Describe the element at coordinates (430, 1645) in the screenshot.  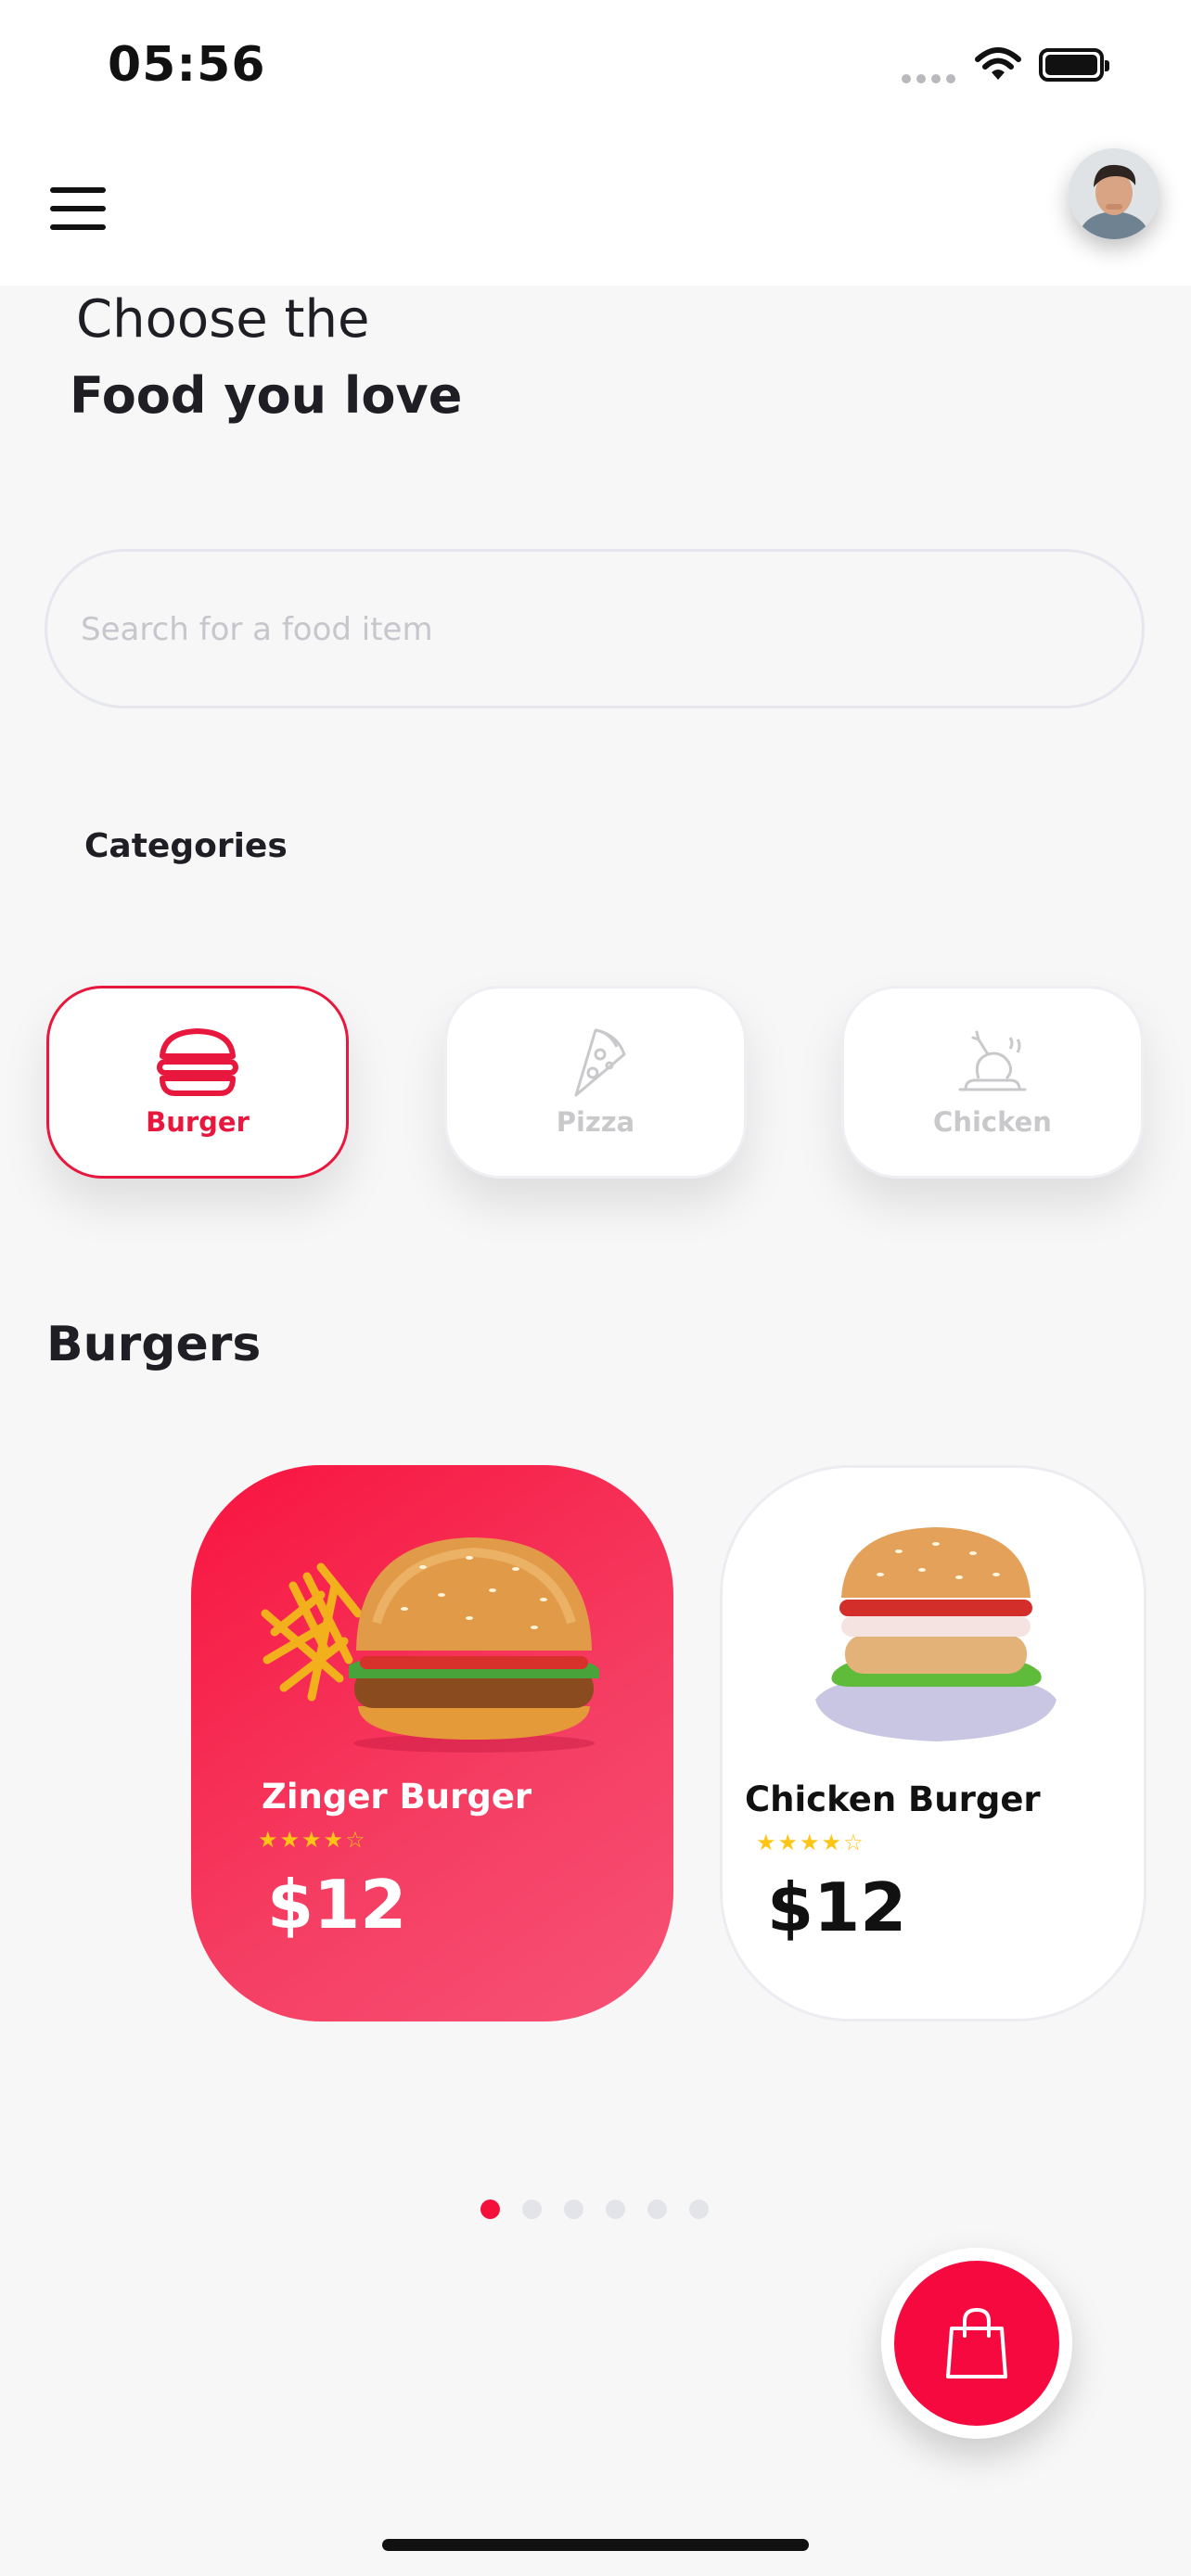
I see `zinger-burger-image` at that location.